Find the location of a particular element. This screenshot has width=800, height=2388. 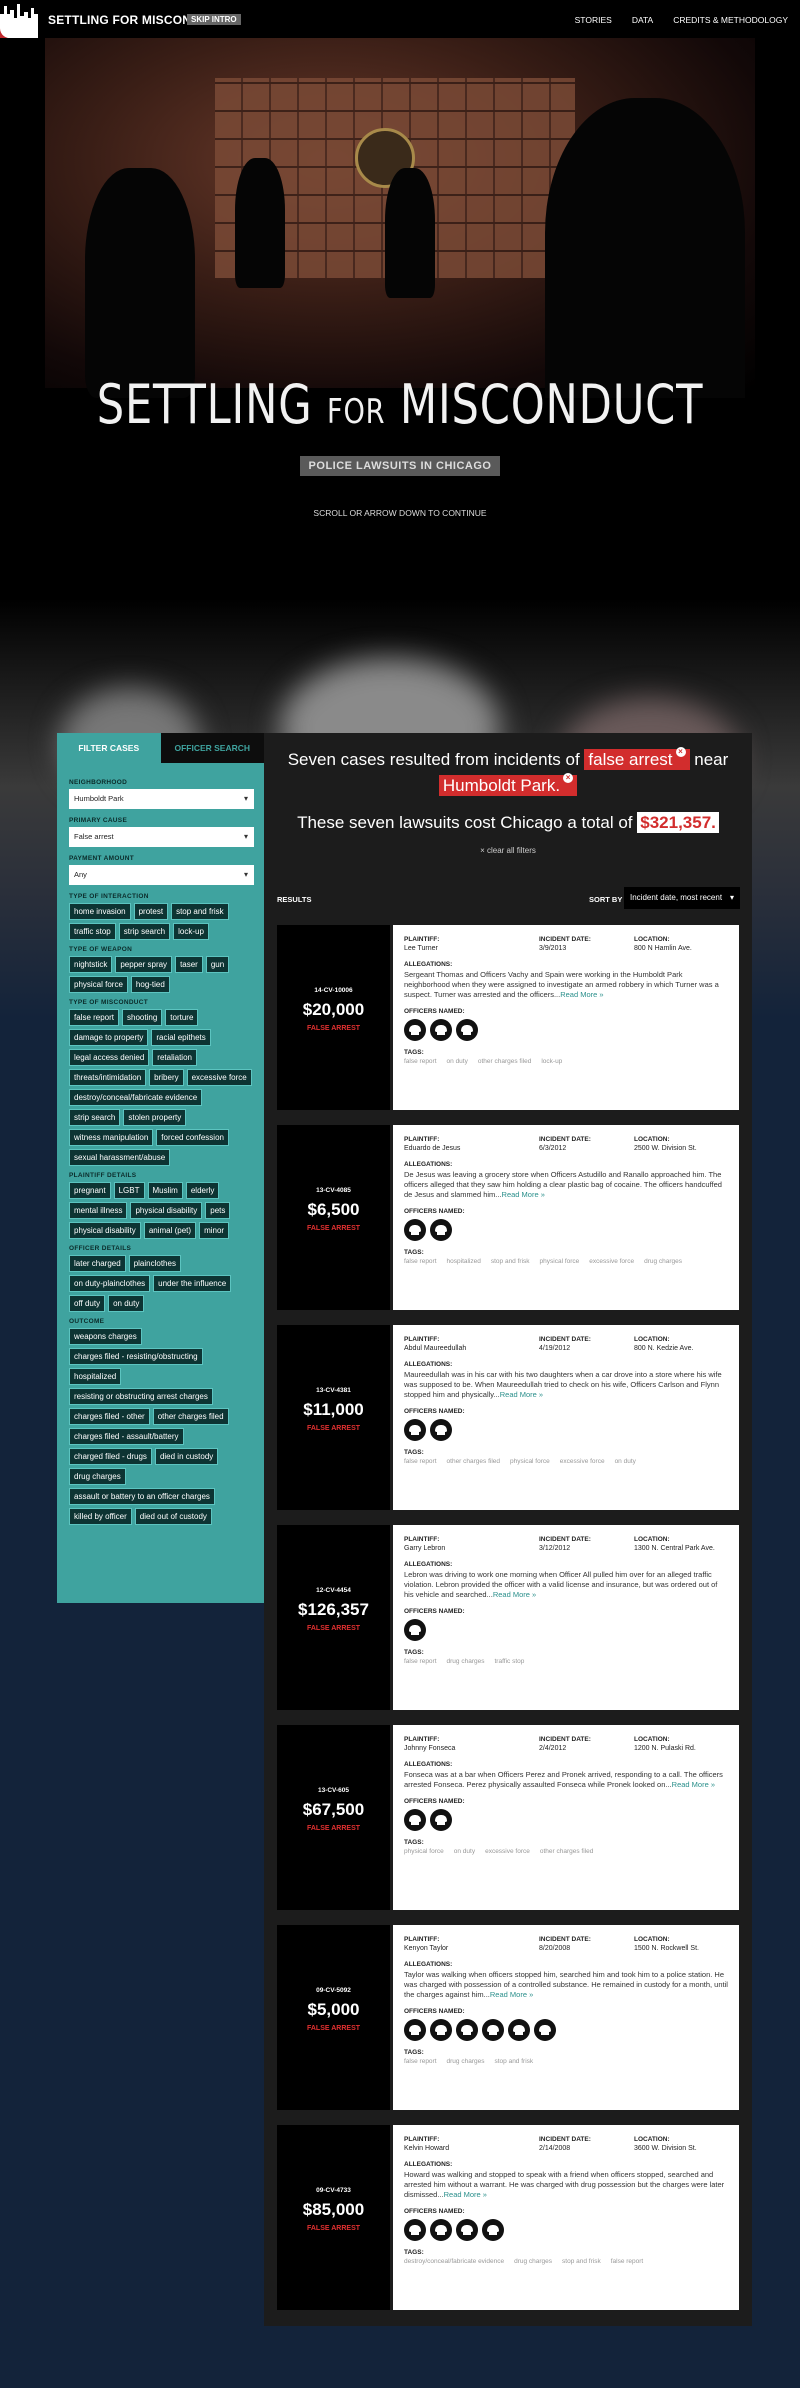

case-summary: 13-CV-4085 $6,500 FALSE ARREST is located at coordinates (333, 1217).